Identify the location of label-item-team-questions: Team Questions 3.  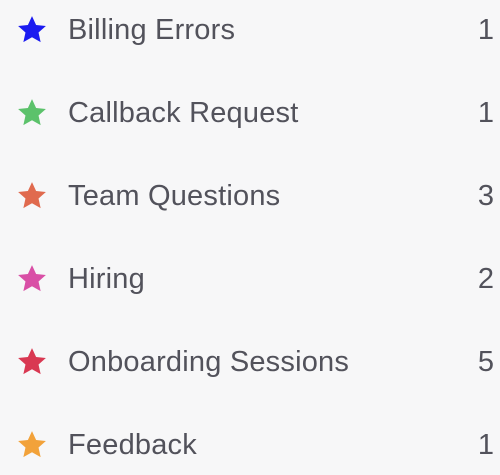
(250, 196).